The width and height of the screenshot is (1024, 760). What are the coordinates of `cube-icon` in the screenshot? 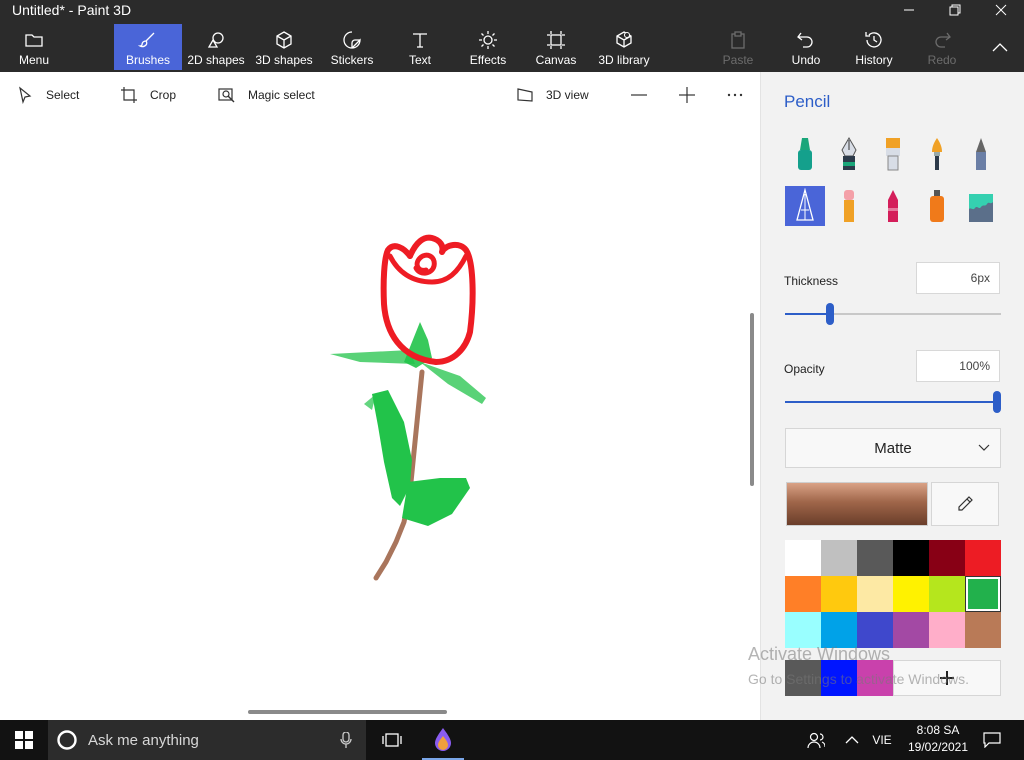 It's located at (284, 40).